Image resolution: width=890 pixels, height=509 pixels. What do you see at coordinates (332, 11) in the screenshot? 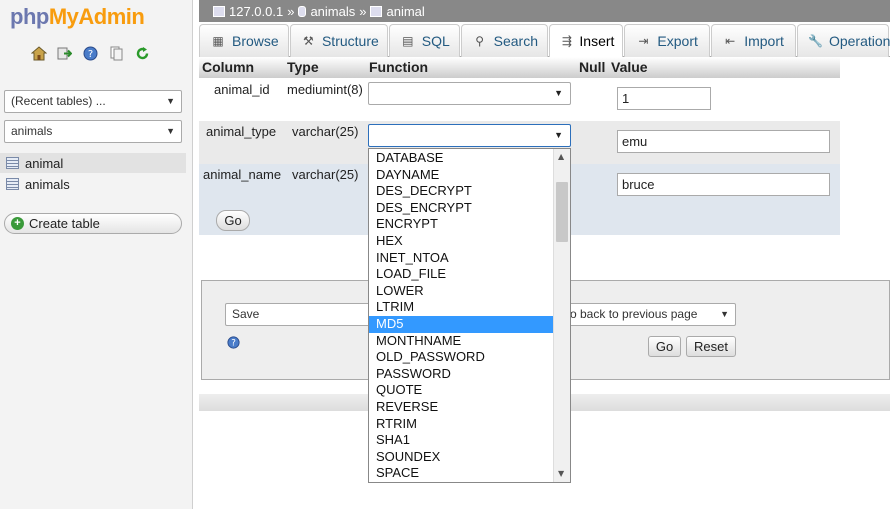
I see `breadcrumb-database: animals` at bounding box center [332, 11].